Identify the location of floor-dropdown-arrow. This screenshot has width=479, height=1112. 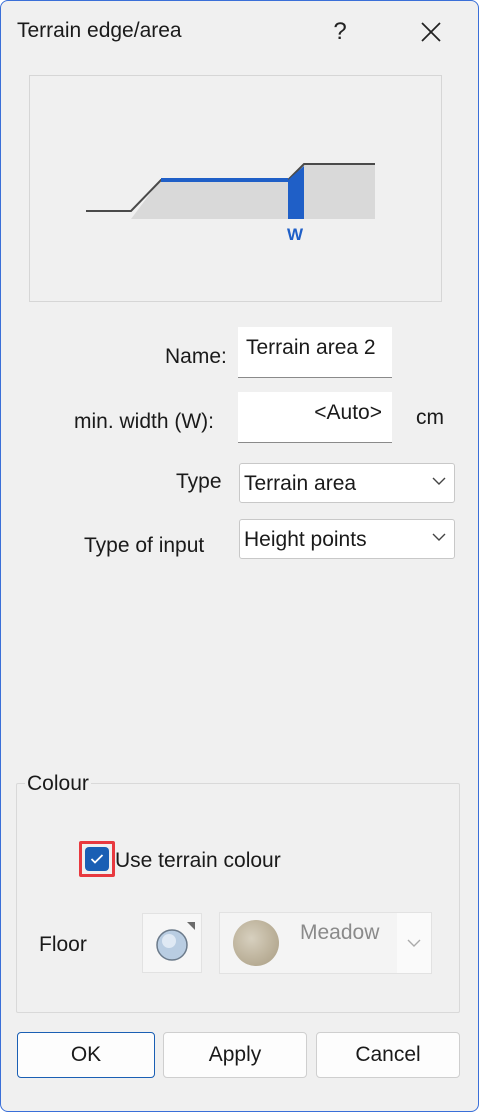
(414, 943).